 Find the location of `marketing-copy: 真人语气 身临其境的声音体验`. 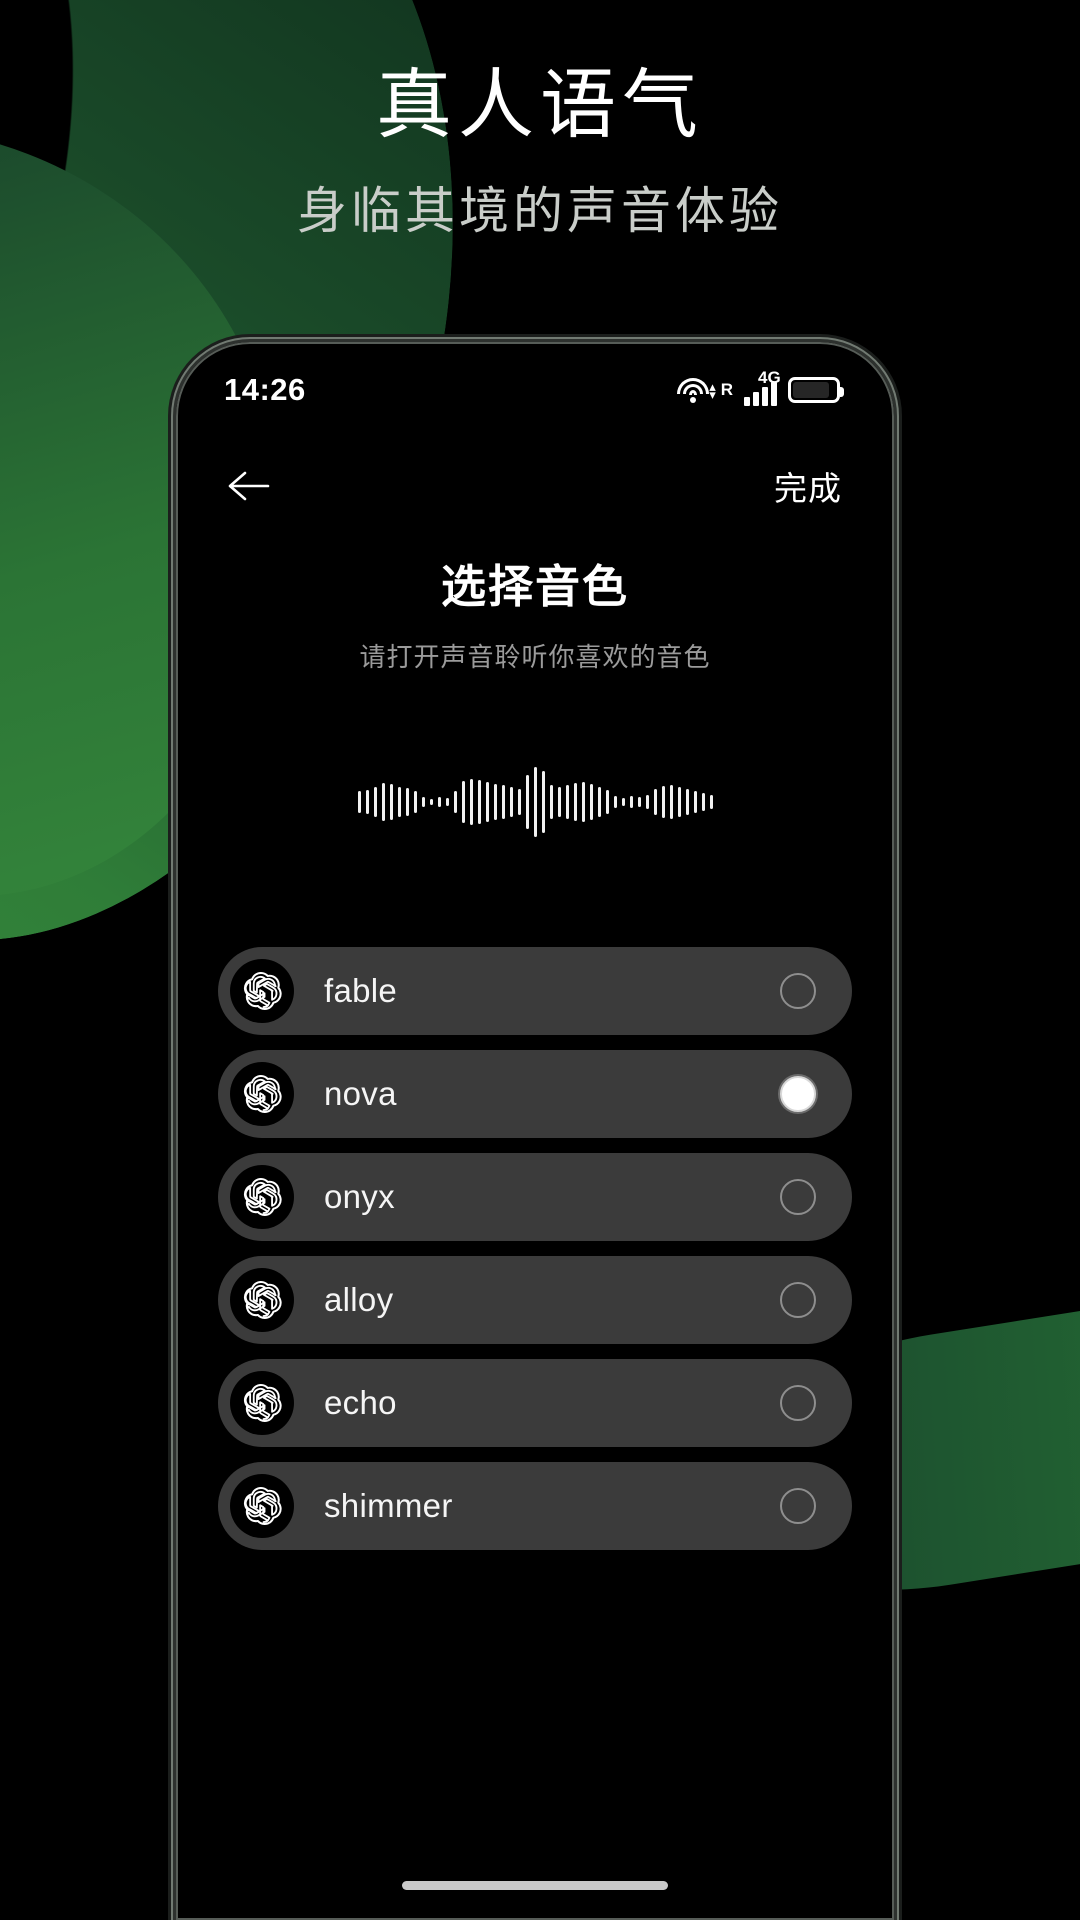

marketing-copy: 真人语气 身临其境的声音体验 is located at coordinates (540, 152).